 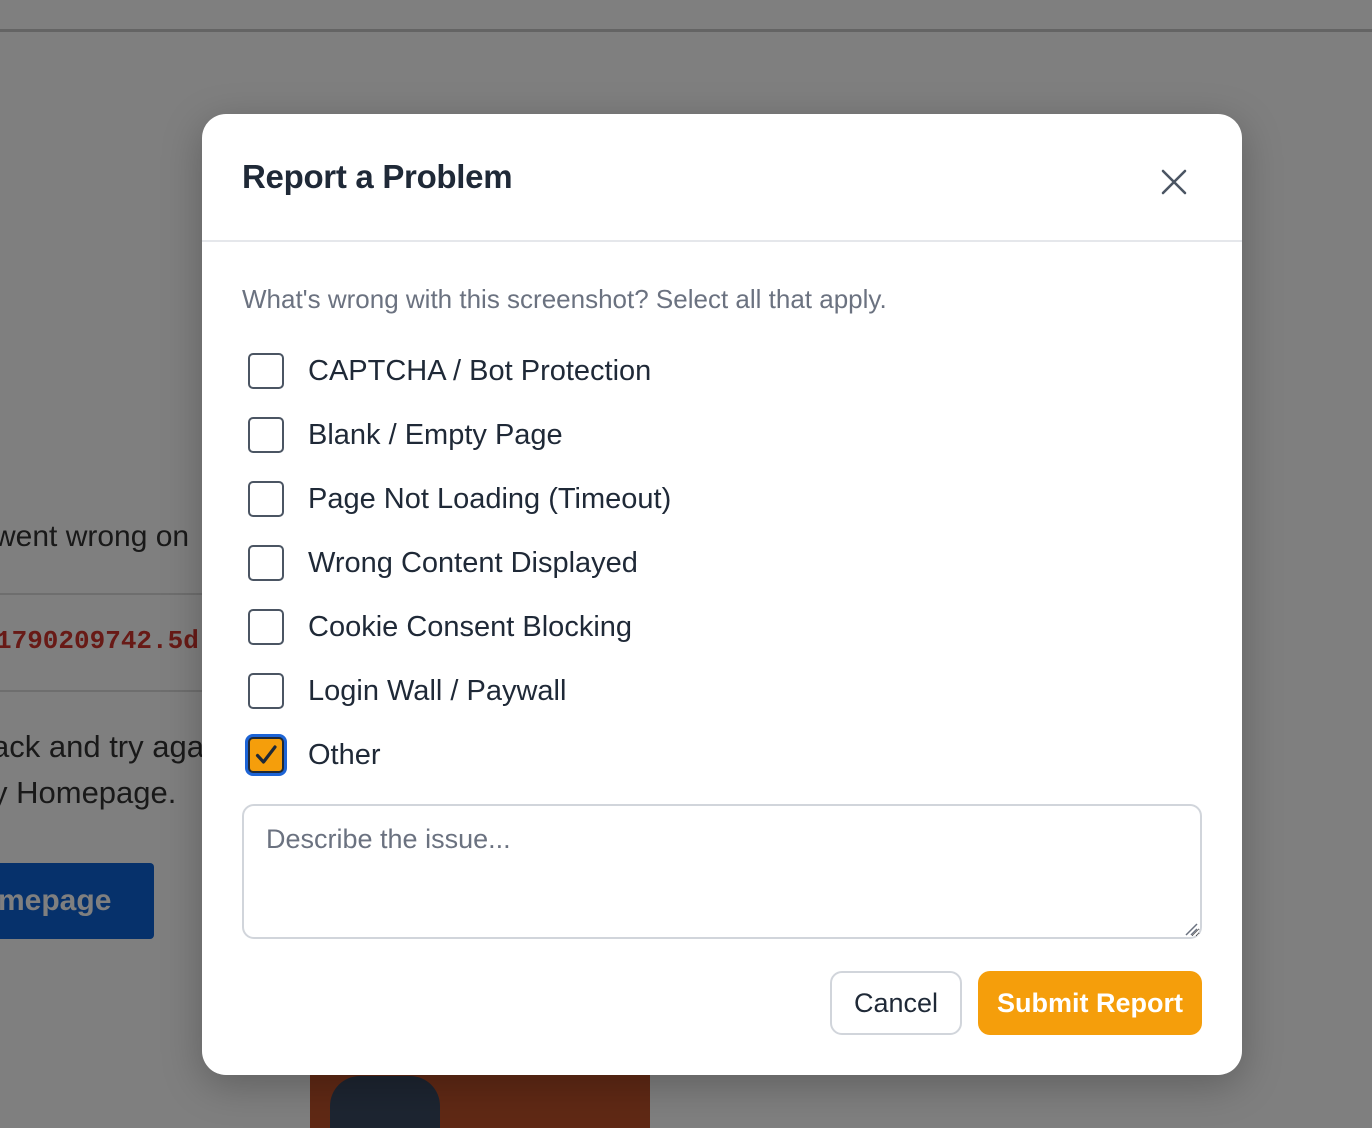 I want to click on checkbox-checked, so click(x=266, y=755).